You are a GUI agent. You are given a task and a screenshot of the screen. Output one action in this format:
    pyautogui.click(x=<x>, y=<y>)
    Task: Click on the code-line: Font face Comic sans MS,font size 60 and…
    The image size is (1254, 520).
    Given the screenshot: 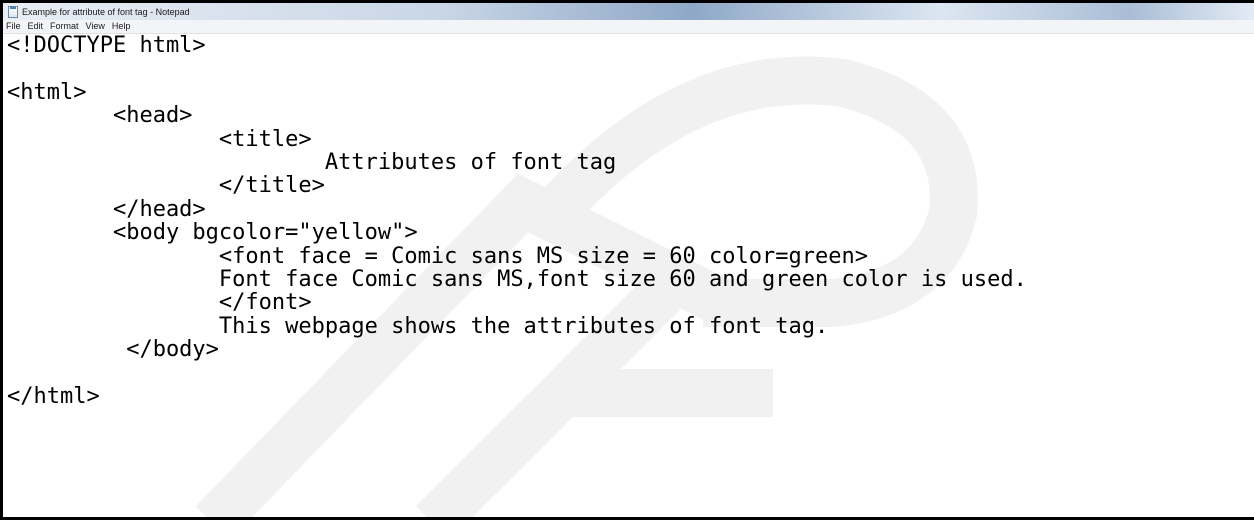 What is the action you would take?
    pyautogui.click(x=517, y=279)
    